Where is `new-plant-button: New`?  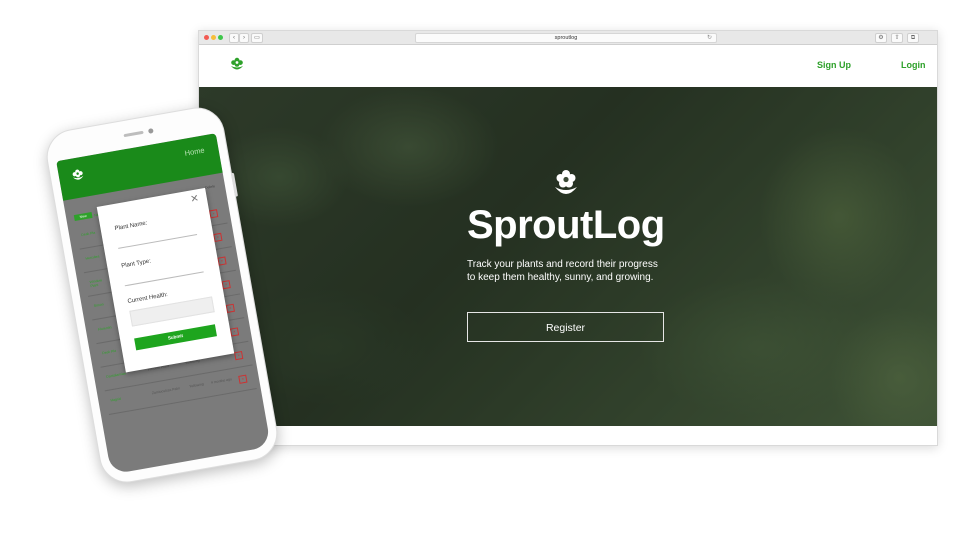
new-plant-button: New is located at coordinates (83, 216).